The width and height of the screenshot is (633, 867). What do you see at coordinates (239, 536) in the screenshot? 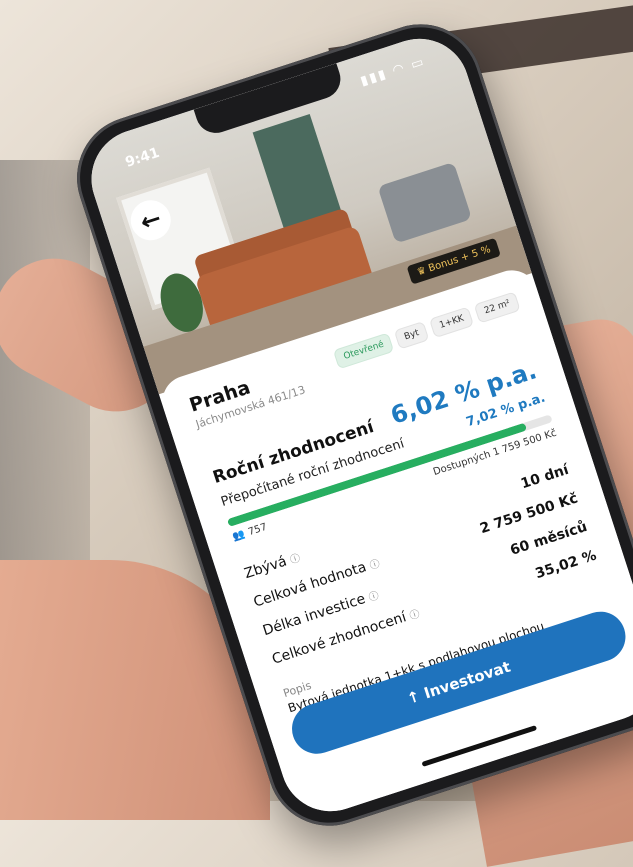
I see `users-icon: 👥` at bounding box center [239, 536].